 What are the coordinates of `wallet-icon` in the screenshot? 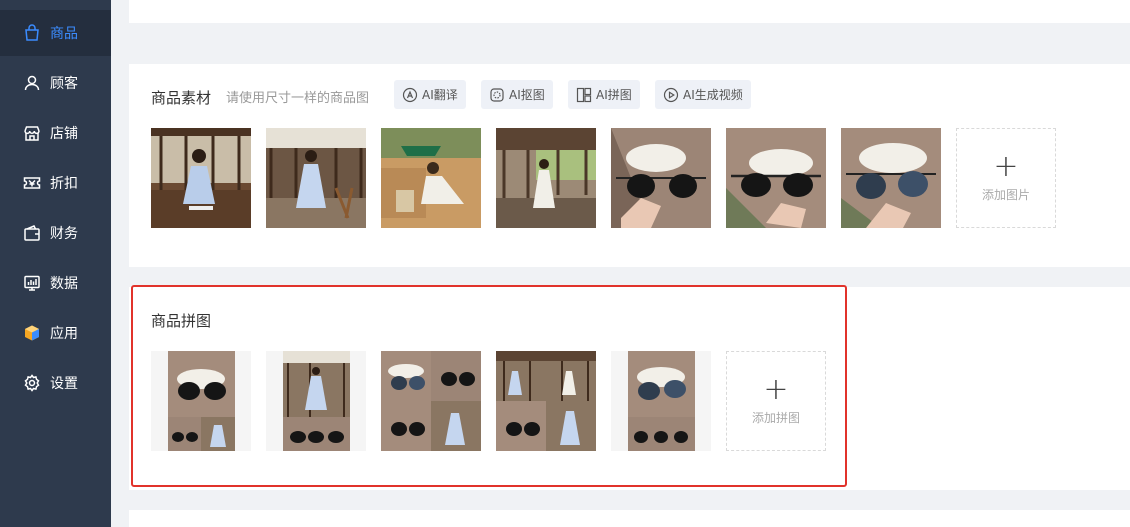 It's located at (32, 233).